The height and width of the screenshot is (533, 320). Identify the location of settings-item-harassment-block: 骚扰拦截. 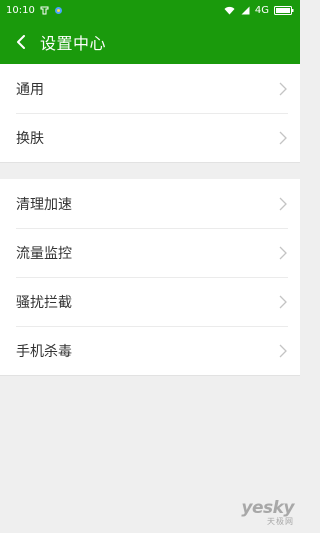
(150, 301).